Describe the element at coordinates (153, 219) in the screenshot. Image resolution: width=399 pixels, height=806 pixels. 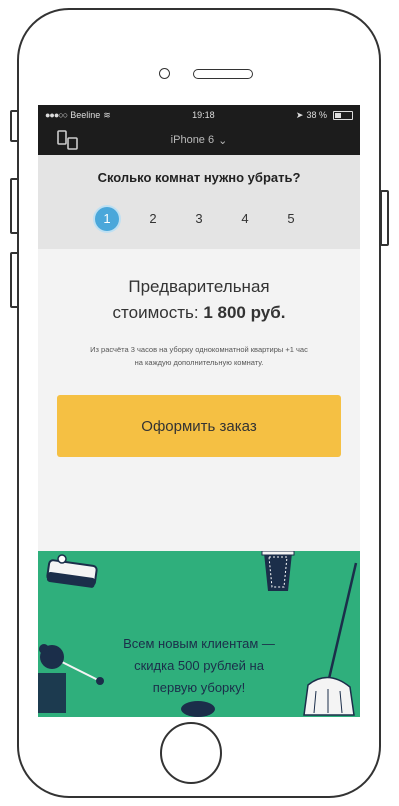
I see `room-option-2: 2` at that location.